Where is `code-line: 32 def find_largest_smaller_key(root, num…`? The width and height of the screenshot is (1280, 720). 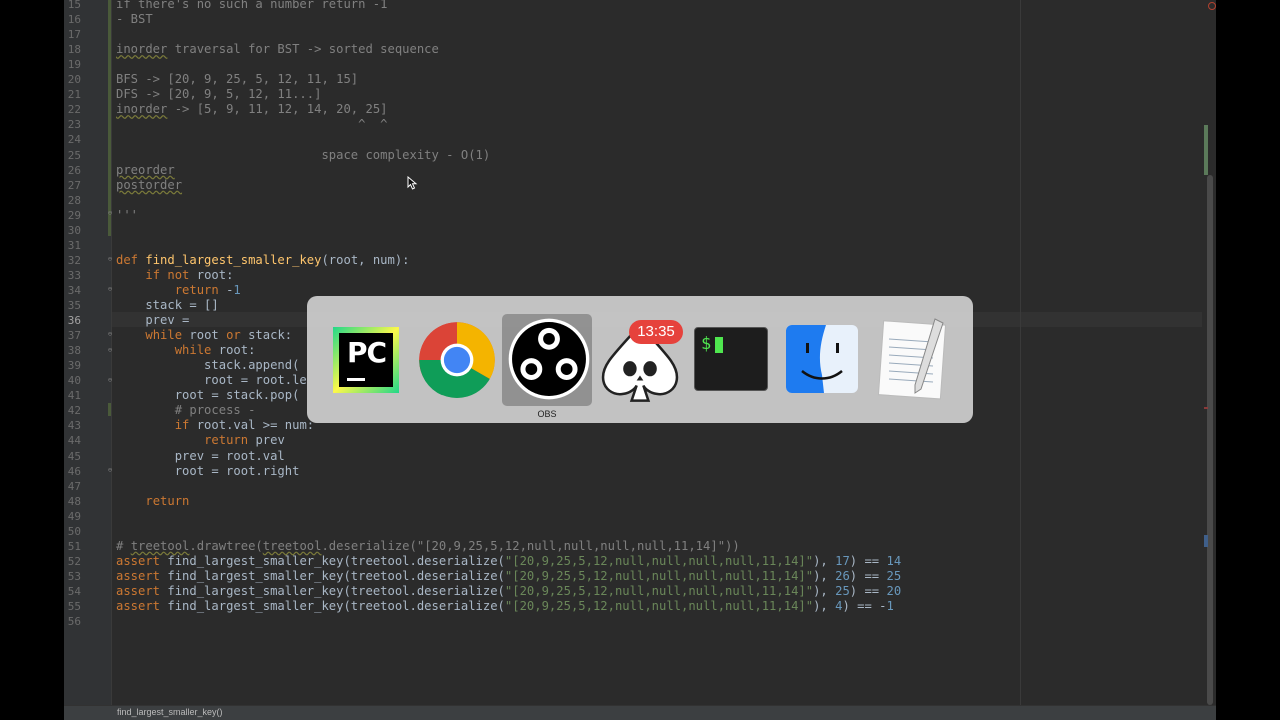 code-line: 32 def find_largest_smaller_key(root, num… is located at coordinates (640, 260).